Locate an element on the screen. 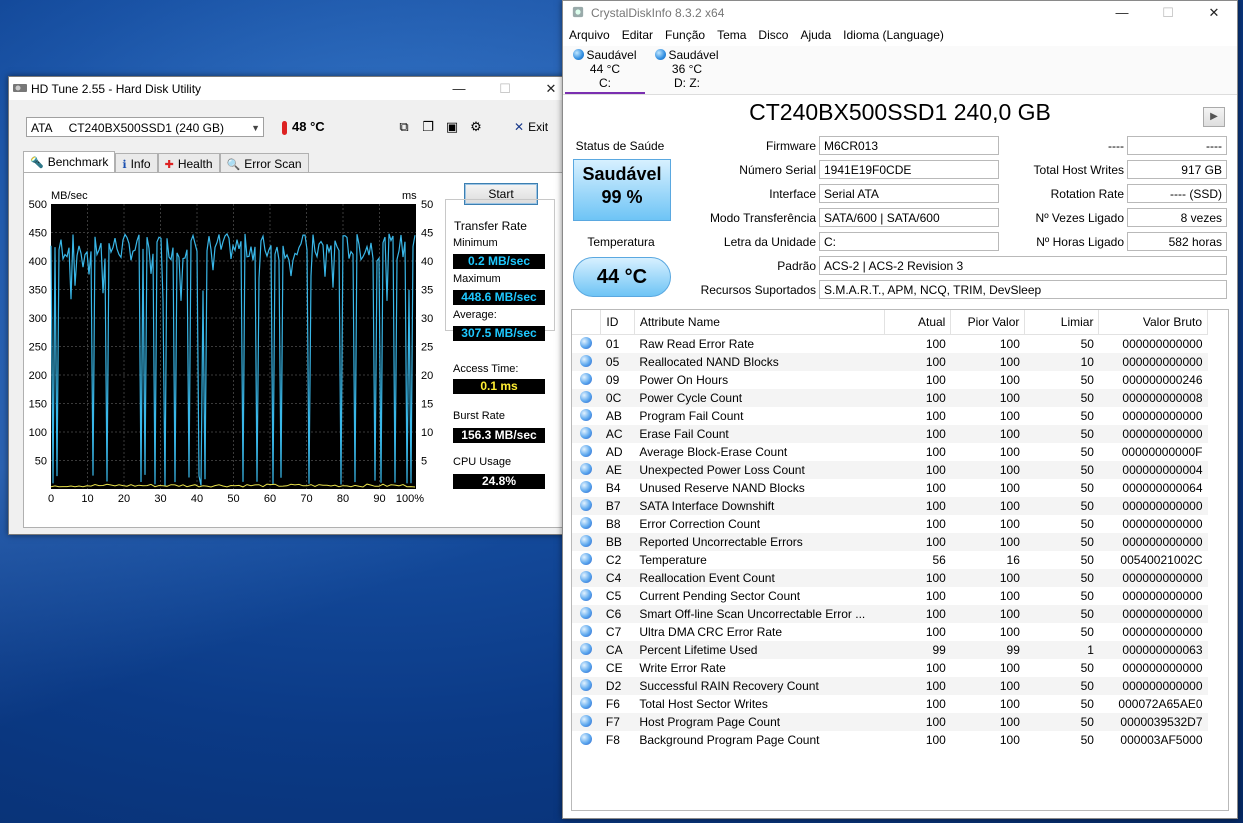  menu-ajuda: Ajuda is located at coordinates (815, 35).